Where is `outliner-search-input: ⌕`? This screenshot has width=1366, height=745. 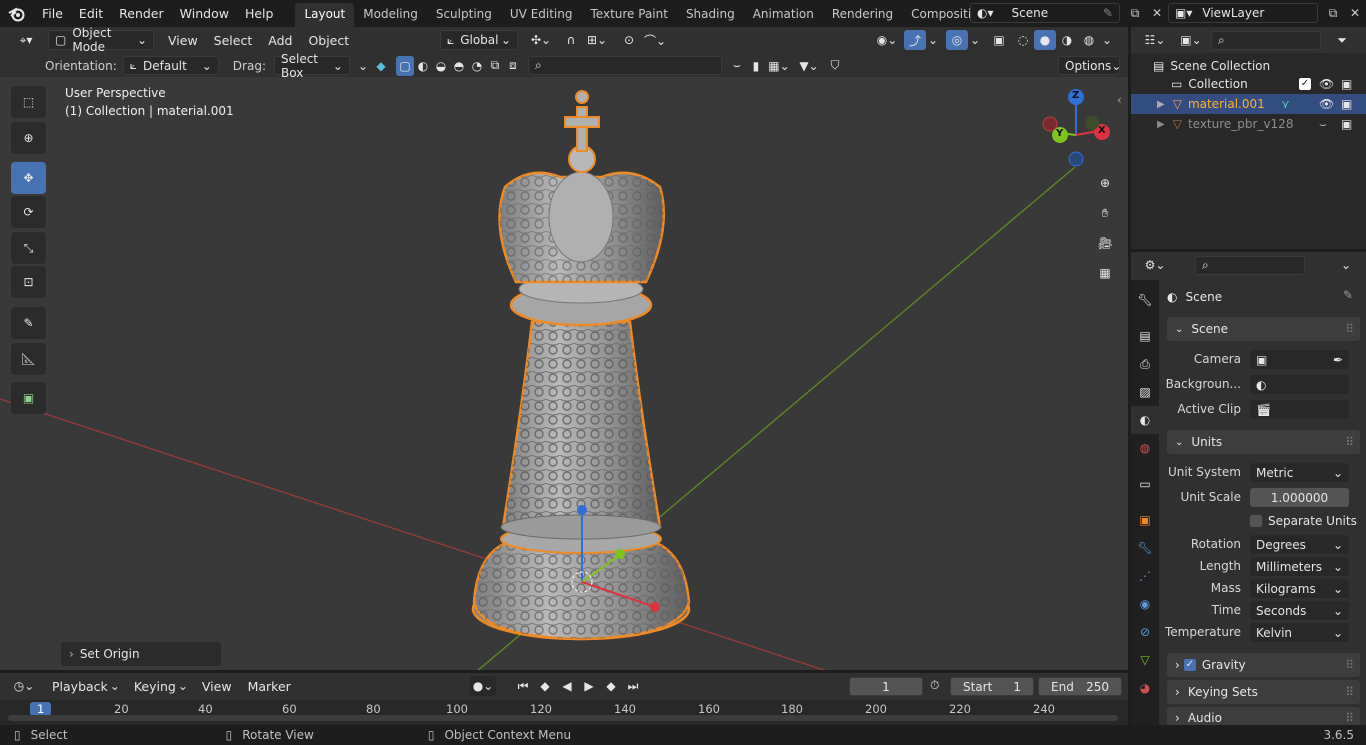 outliner-search-input: ⌕ is located at coordinates (1266, 40).